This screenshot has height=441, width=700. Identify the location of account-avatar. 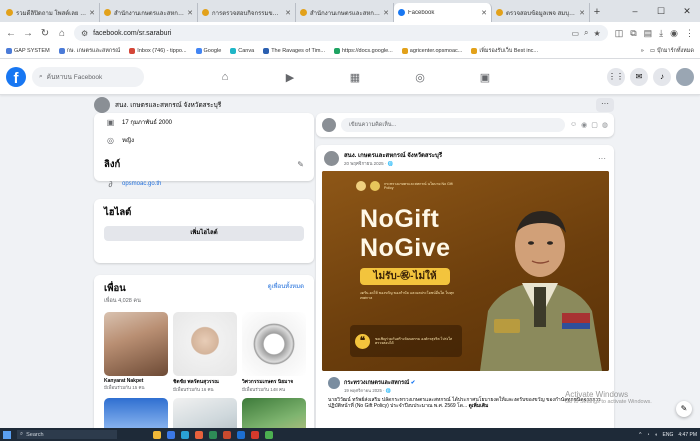
(685, 76).